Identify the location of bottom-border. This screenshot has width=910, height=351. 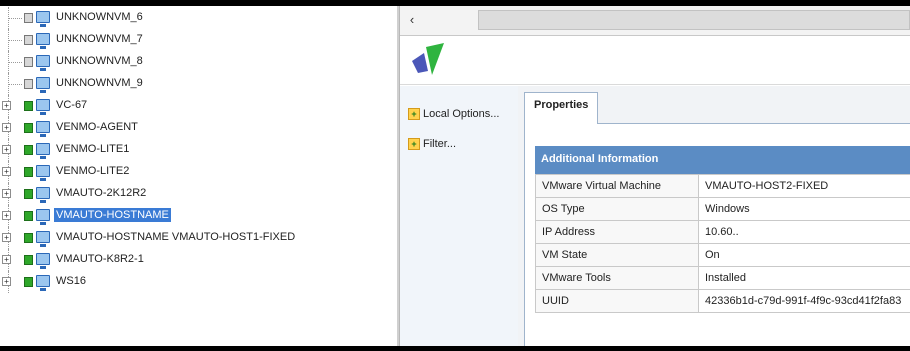
(455, 348).